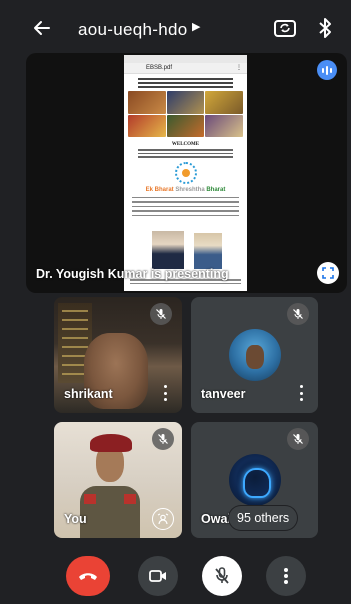 This screenshot has width=351, height=604. Describe the element at coordinates (185, 59) in the screenshot. I see `doc-status-bar` at that location.